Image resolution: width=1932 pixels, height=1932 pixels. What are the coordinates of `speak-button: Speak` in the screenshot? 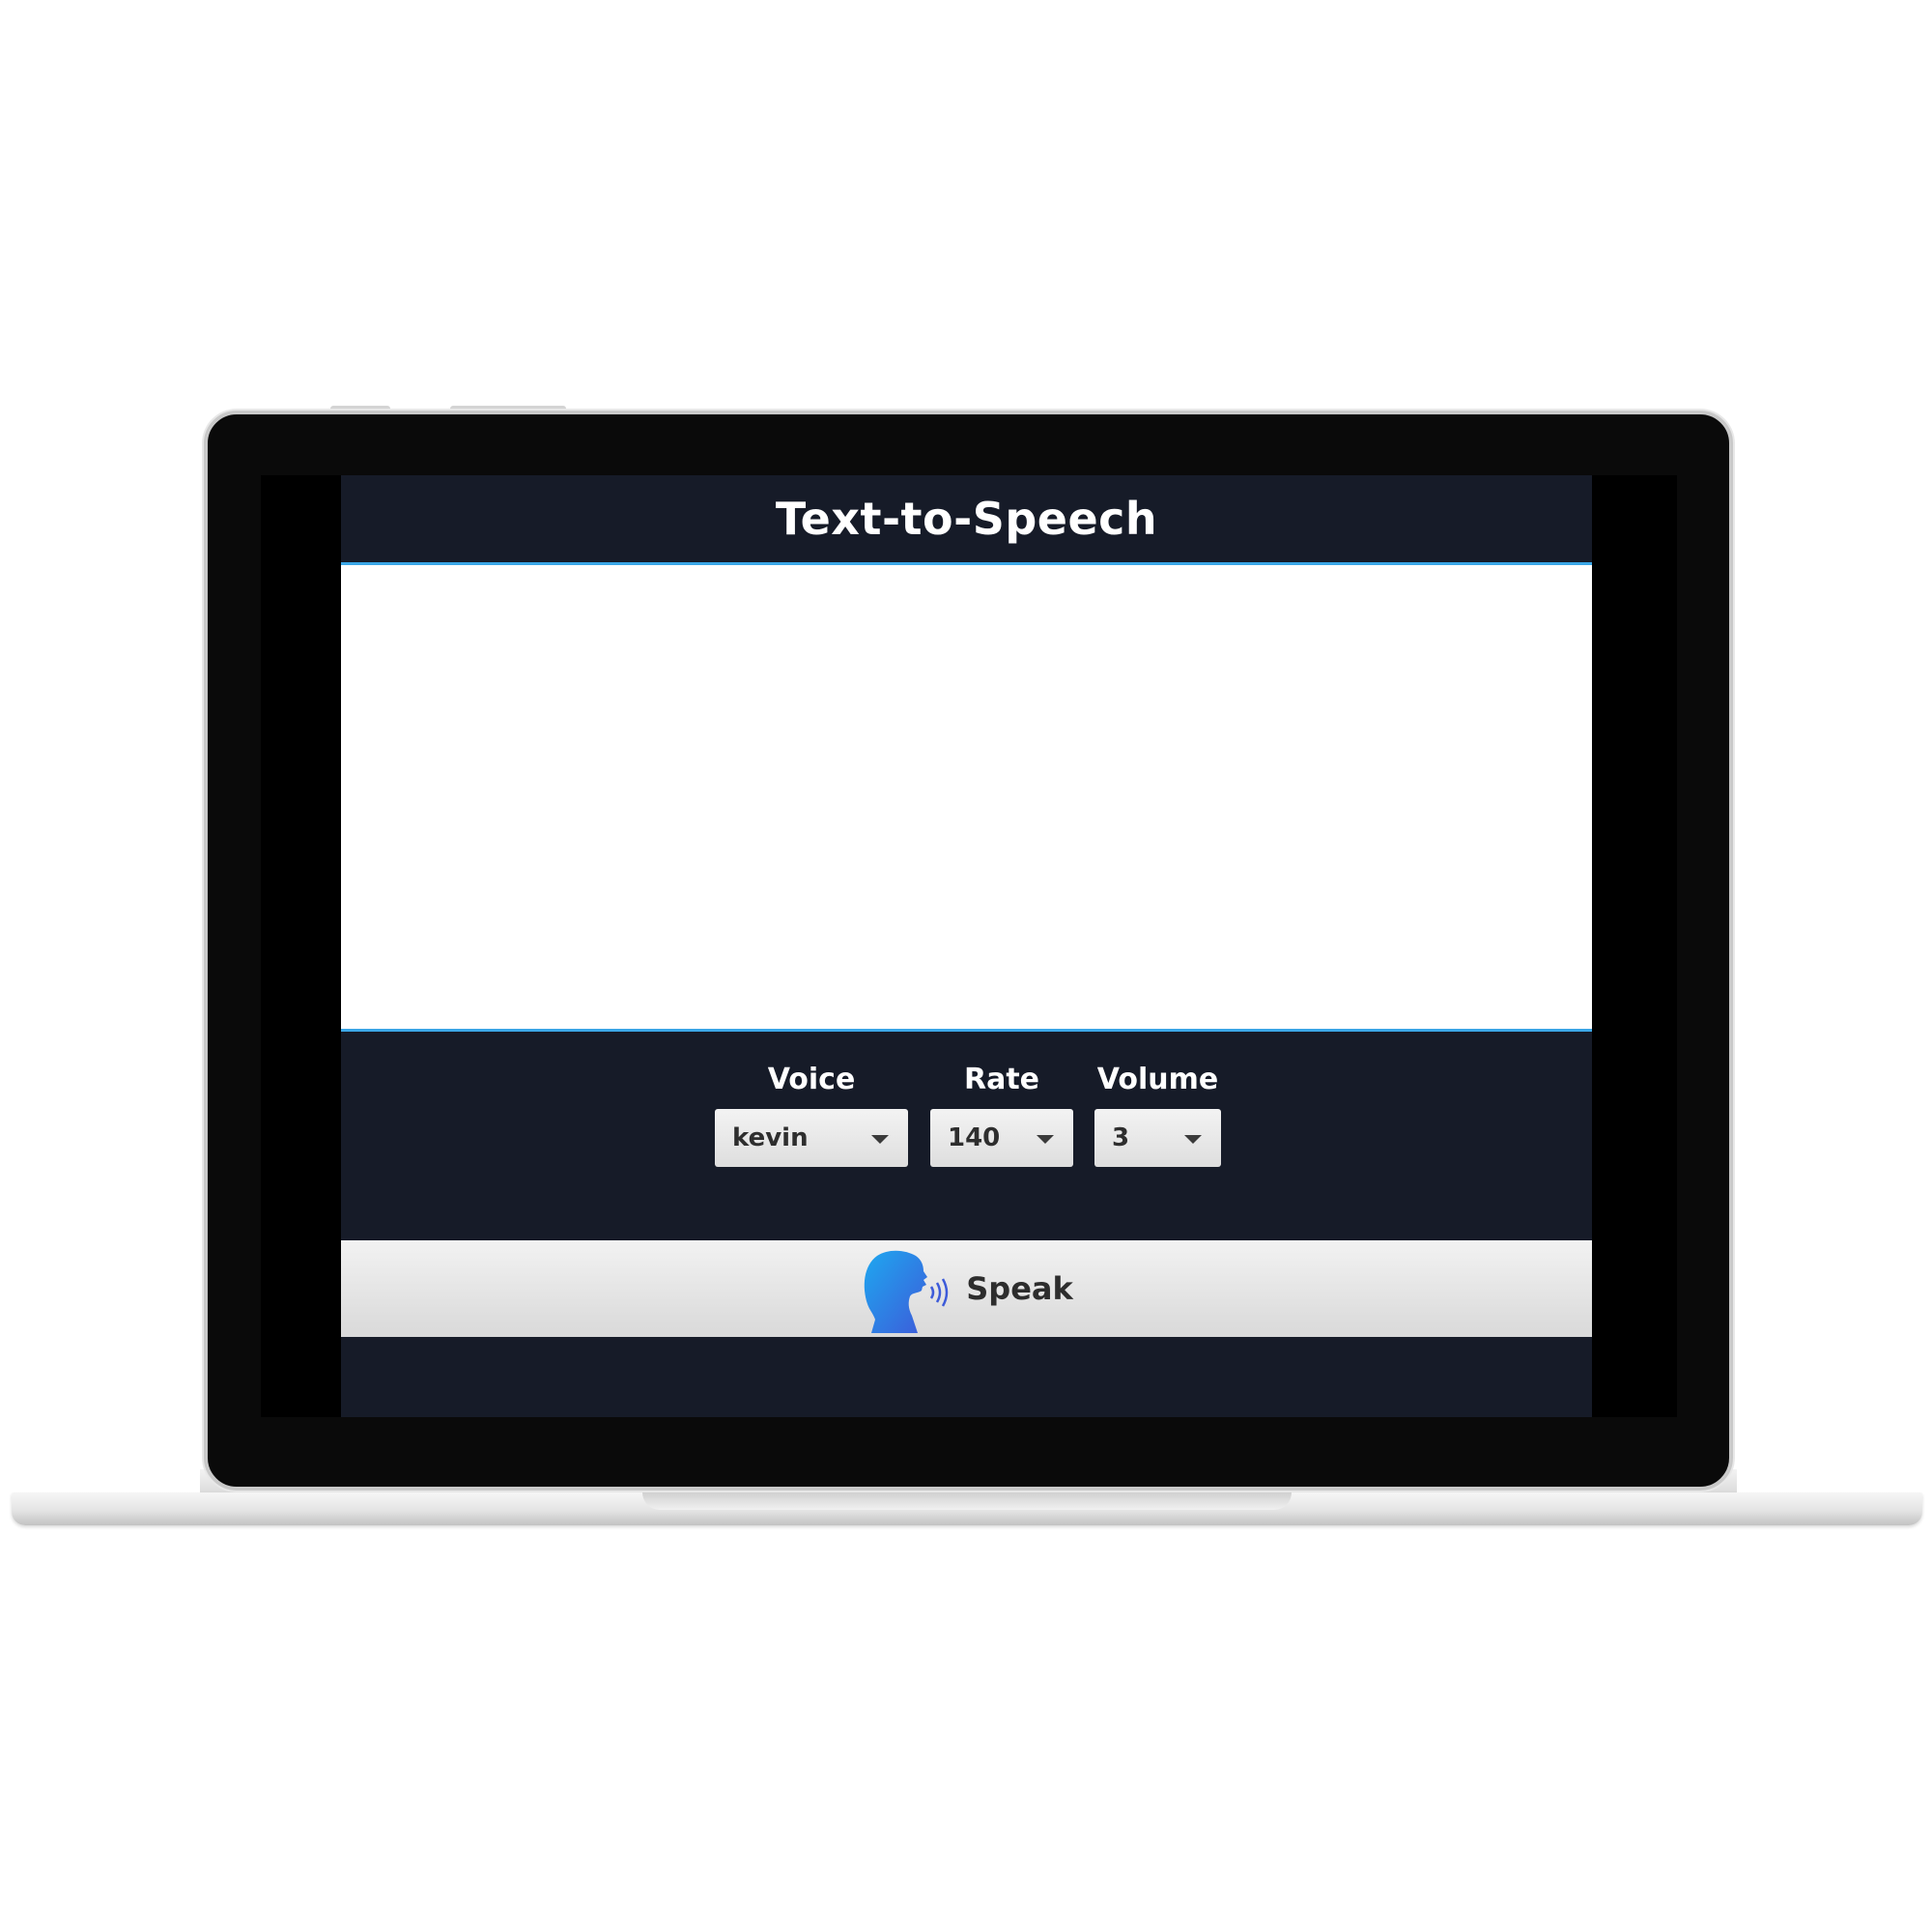 It's located at (966, 1288).